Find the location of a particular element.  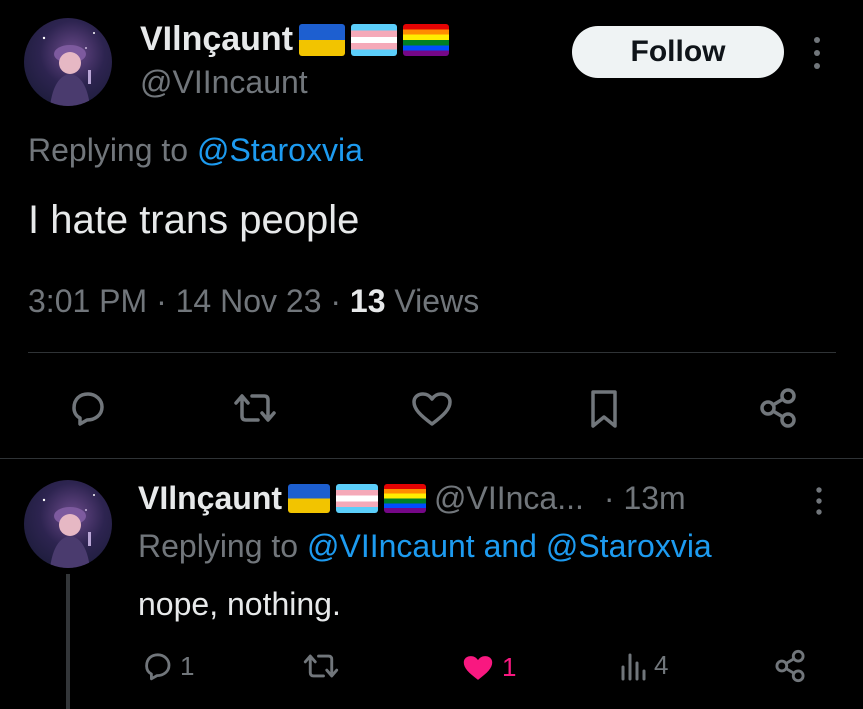

reply-more-options-icon is located at coordinates (819, 501).